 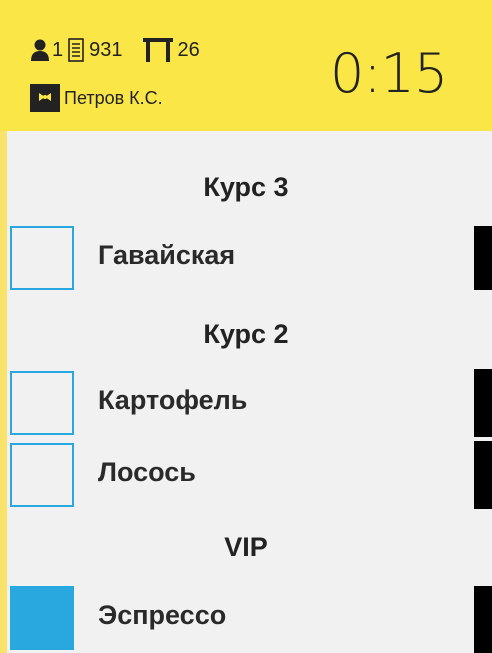 I want to click on order-item-row: Гавайская, so click(x=251, y=258).